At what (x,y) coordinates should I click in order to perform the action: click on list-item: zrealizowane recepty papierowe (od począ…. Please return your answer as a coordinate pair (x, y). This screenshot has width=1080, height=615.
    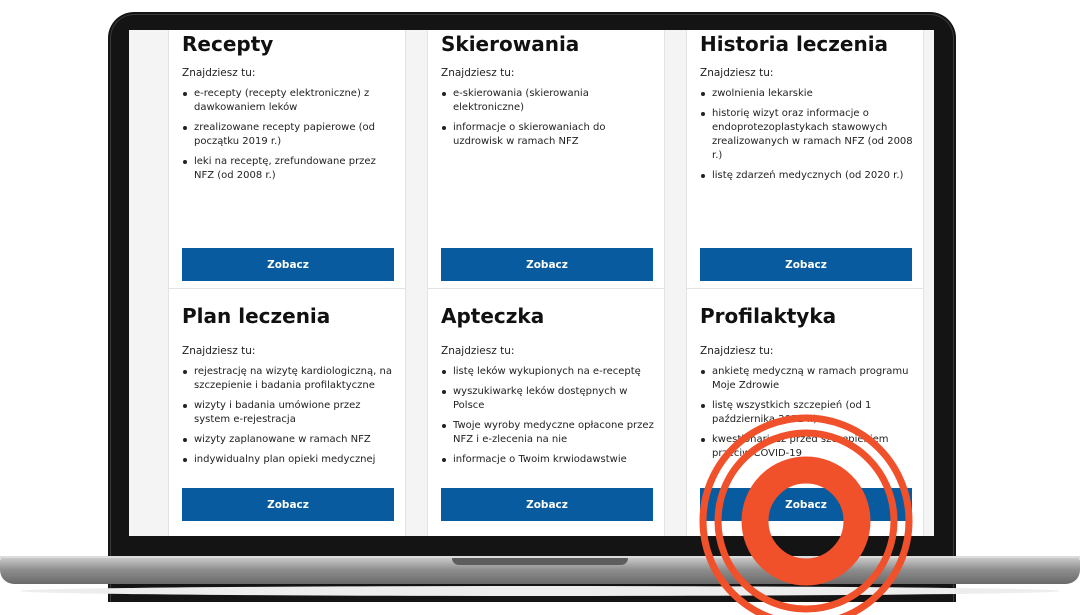
    Looking at the image, I should click on (289, 135).